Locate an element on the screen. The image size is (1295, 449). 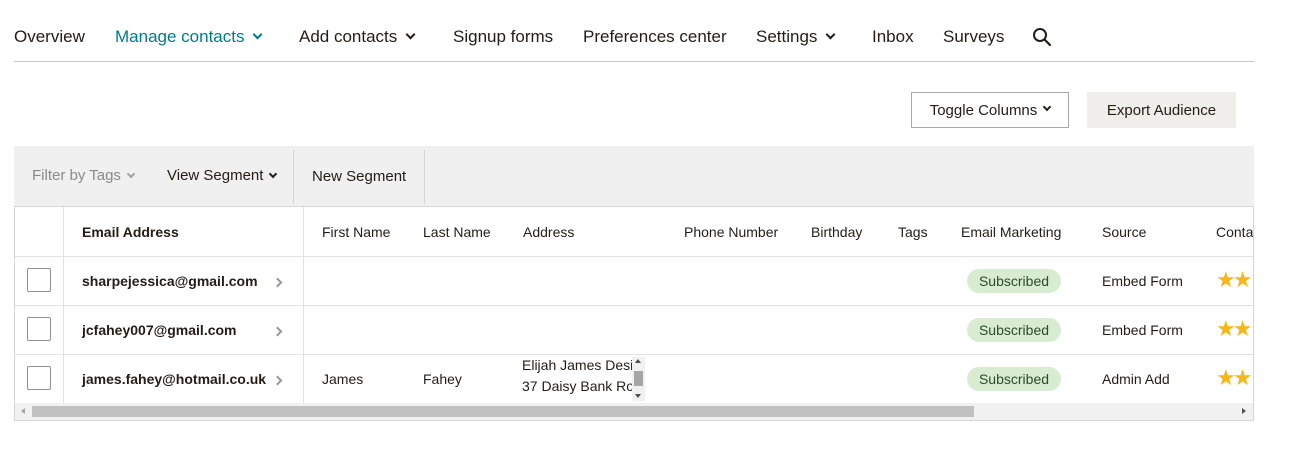
view-segment-label: View Segment is located at coordinates (215, 175).